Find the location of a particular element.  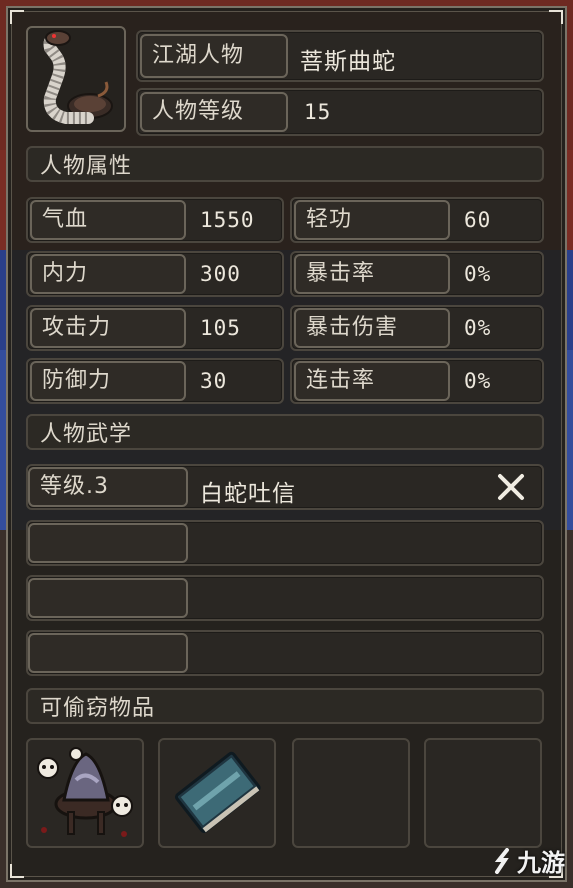

stat-label: 攻击力 is located at coordinates (108, 328).